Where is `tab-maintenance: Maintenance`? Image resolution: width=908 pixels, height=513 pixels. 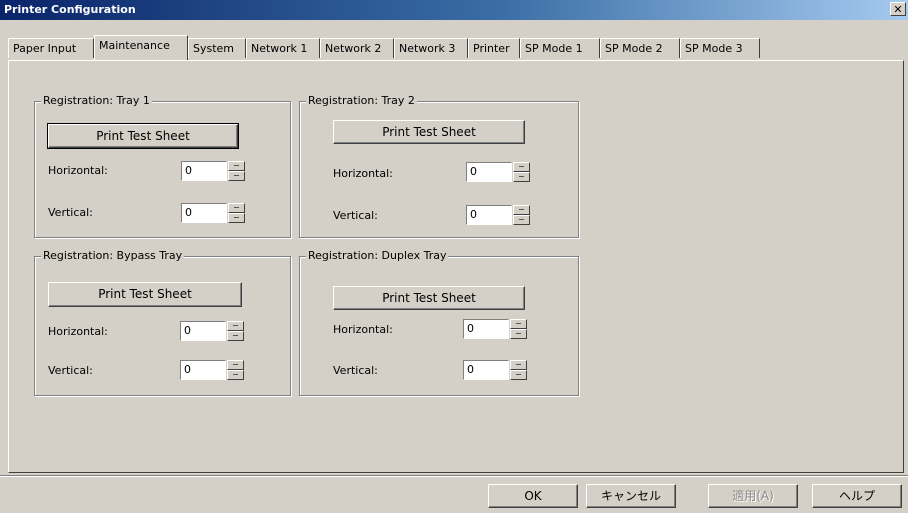
tab-maintenance: Maintenance is located at coordinates (141, 47).